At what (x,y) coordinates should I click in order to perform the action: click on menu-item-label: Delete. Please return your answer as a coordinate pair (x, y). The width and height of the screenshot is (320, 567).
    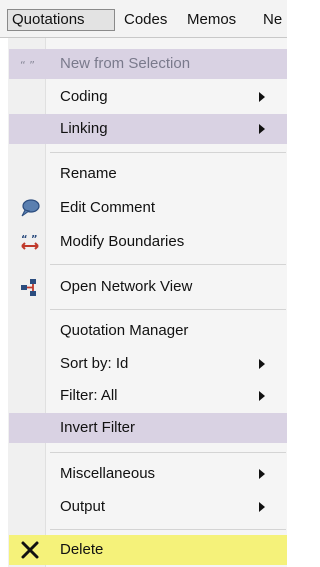
    Looking at the image, I should click on (82, 549).